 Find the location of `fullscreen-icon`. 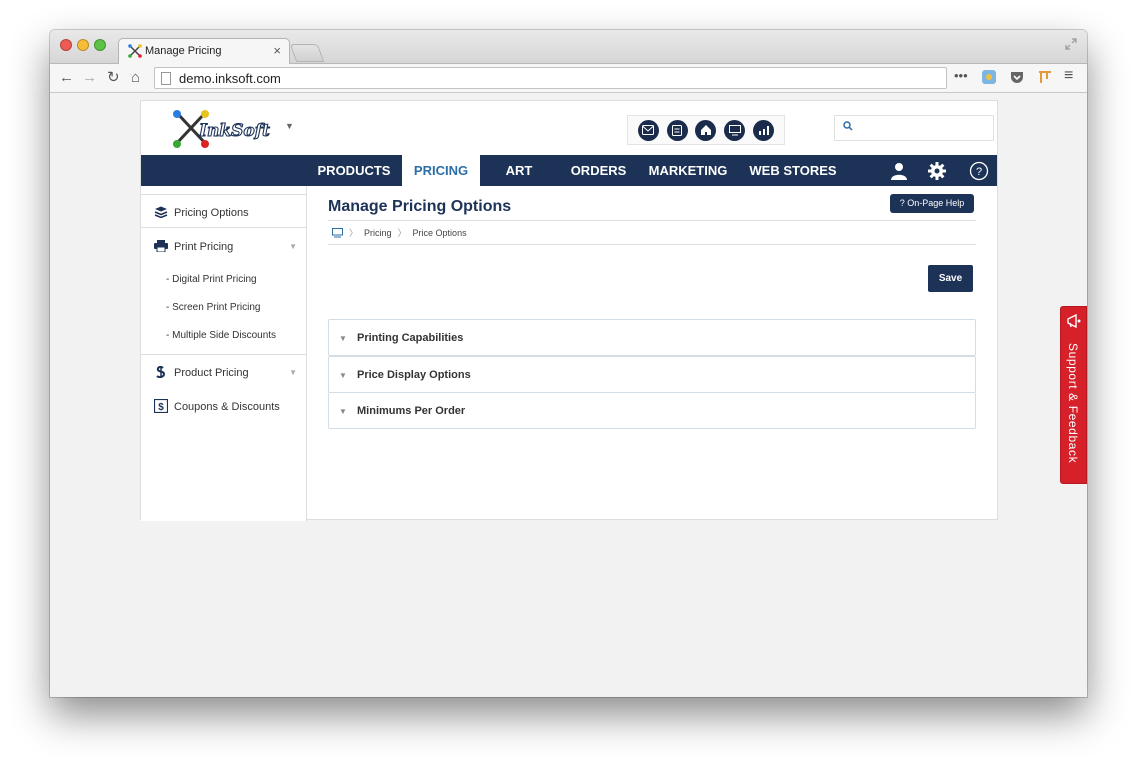

fullscreen-icon is located at coordinates (1071, 44).